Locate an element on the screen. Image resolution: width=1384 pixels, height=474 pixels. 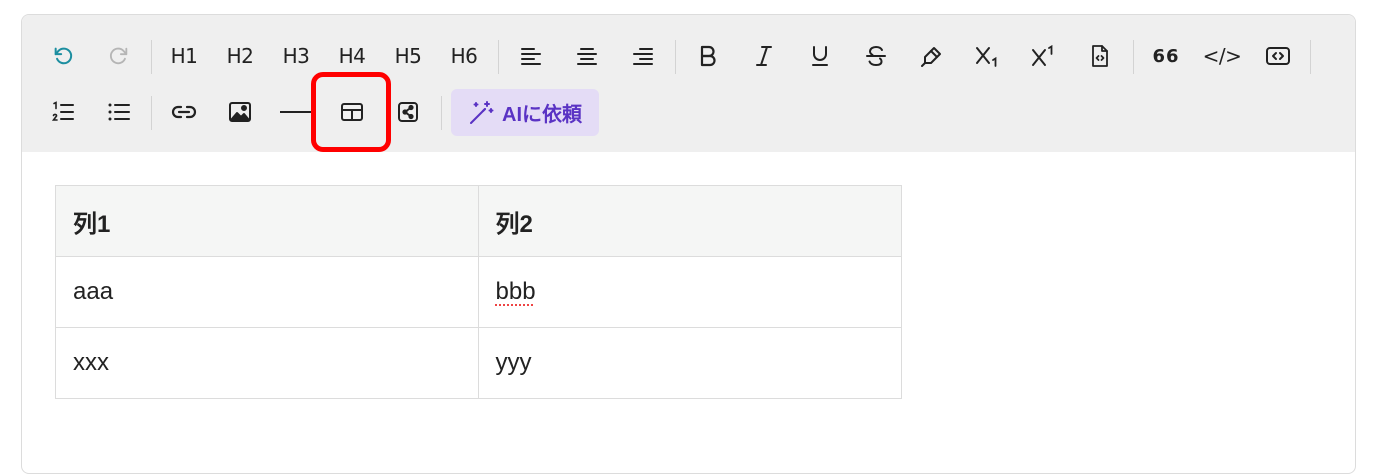
superscript-icon is located at coordinates (1042, 55).